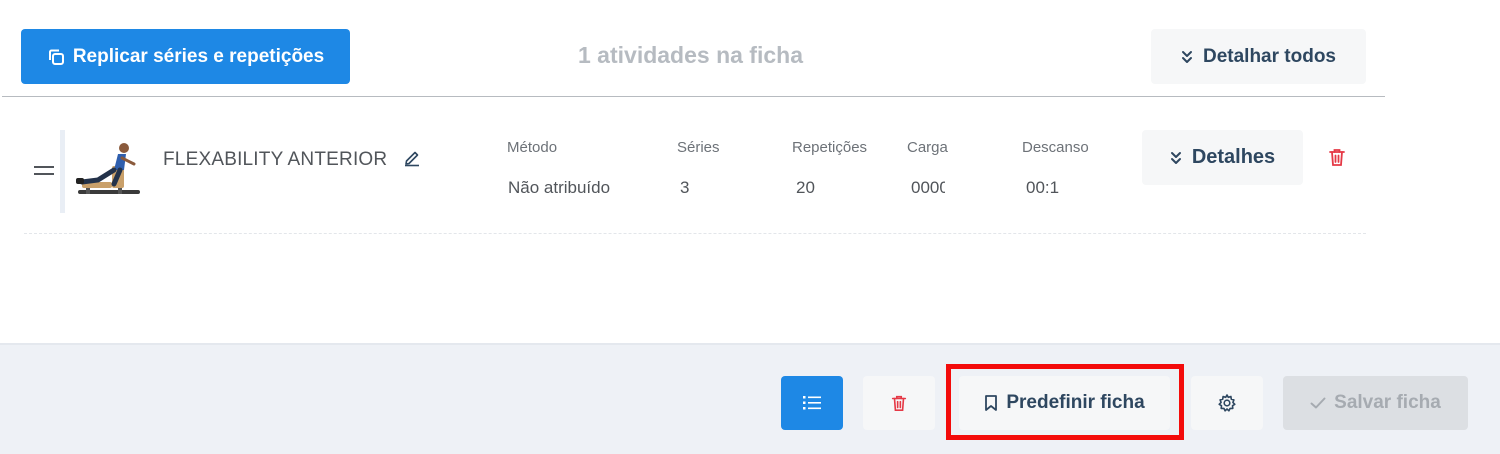 This screenshot has height=454, width=1500. I want to click on detalhes-button: Detalhes, so click(1222, 157).